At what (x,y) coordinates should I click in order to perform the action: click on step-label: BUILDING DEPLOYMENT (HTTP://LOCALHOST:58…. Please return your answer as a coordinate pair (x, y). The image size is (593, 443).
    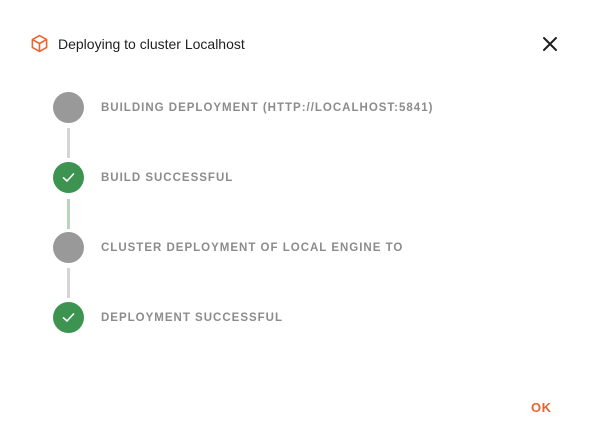
    Looking at the image, I should click on (267, 108).